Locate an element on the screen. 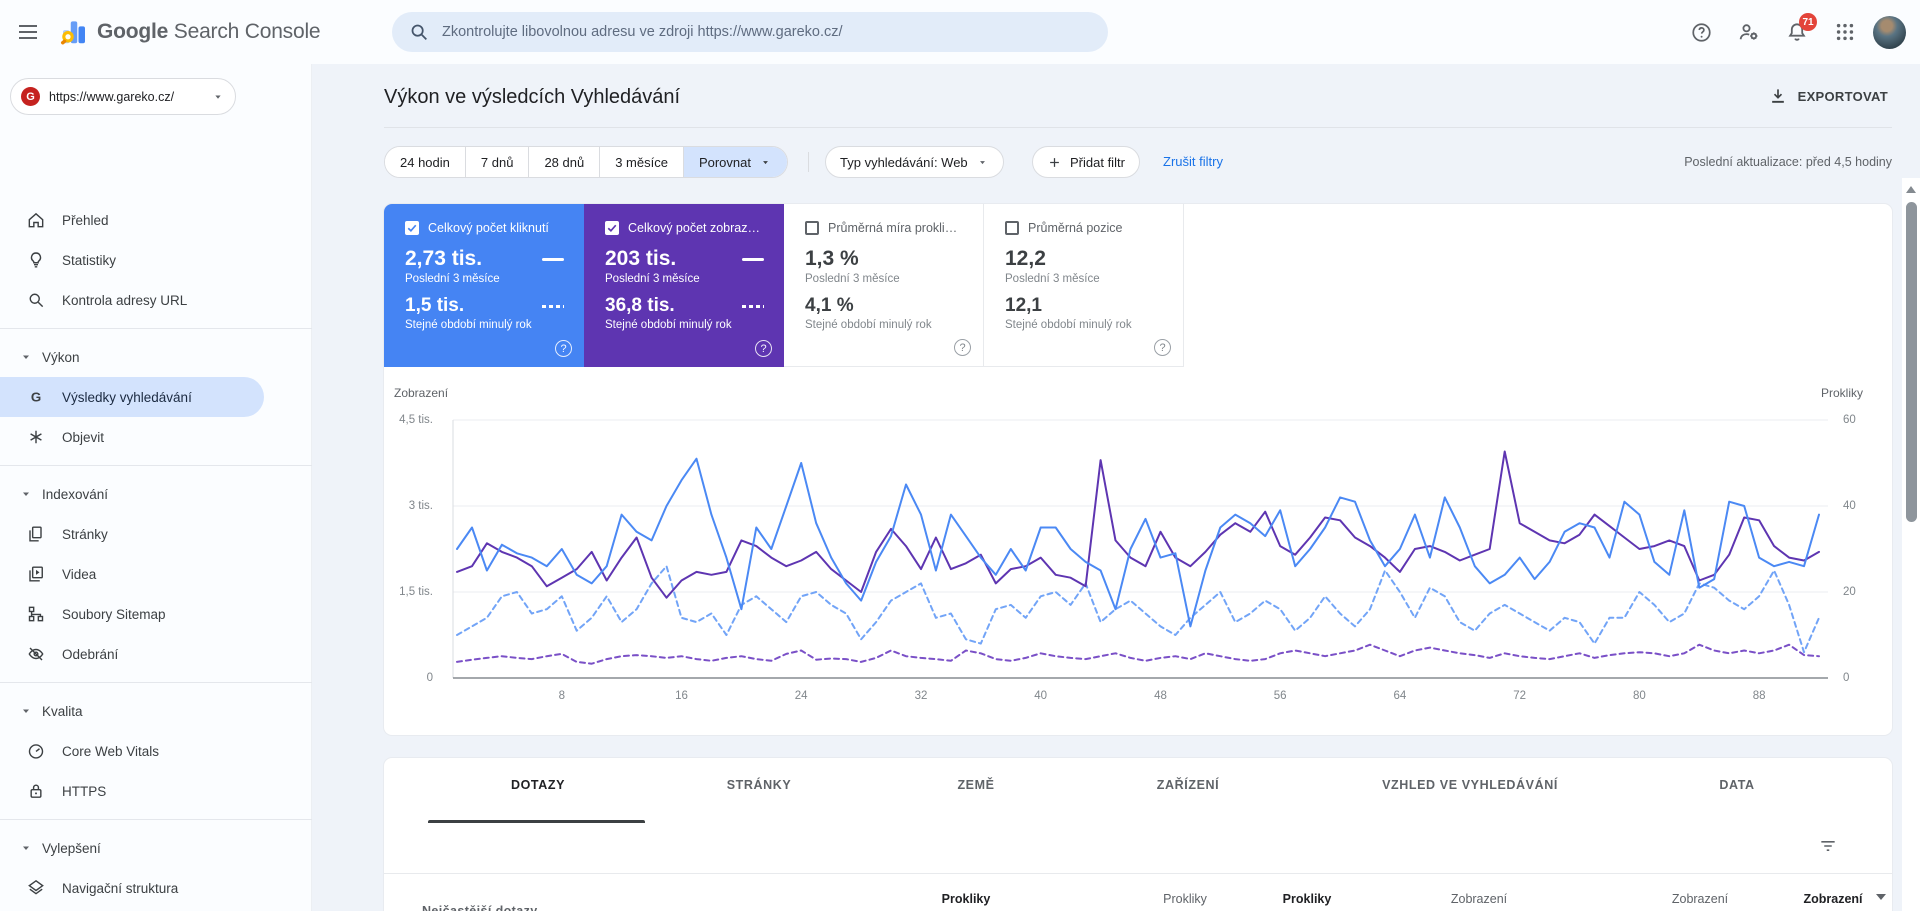 This screenshot has height=911, width=1920. metric-current-row: 2,73 tis. is located at coordinates (486, 259).